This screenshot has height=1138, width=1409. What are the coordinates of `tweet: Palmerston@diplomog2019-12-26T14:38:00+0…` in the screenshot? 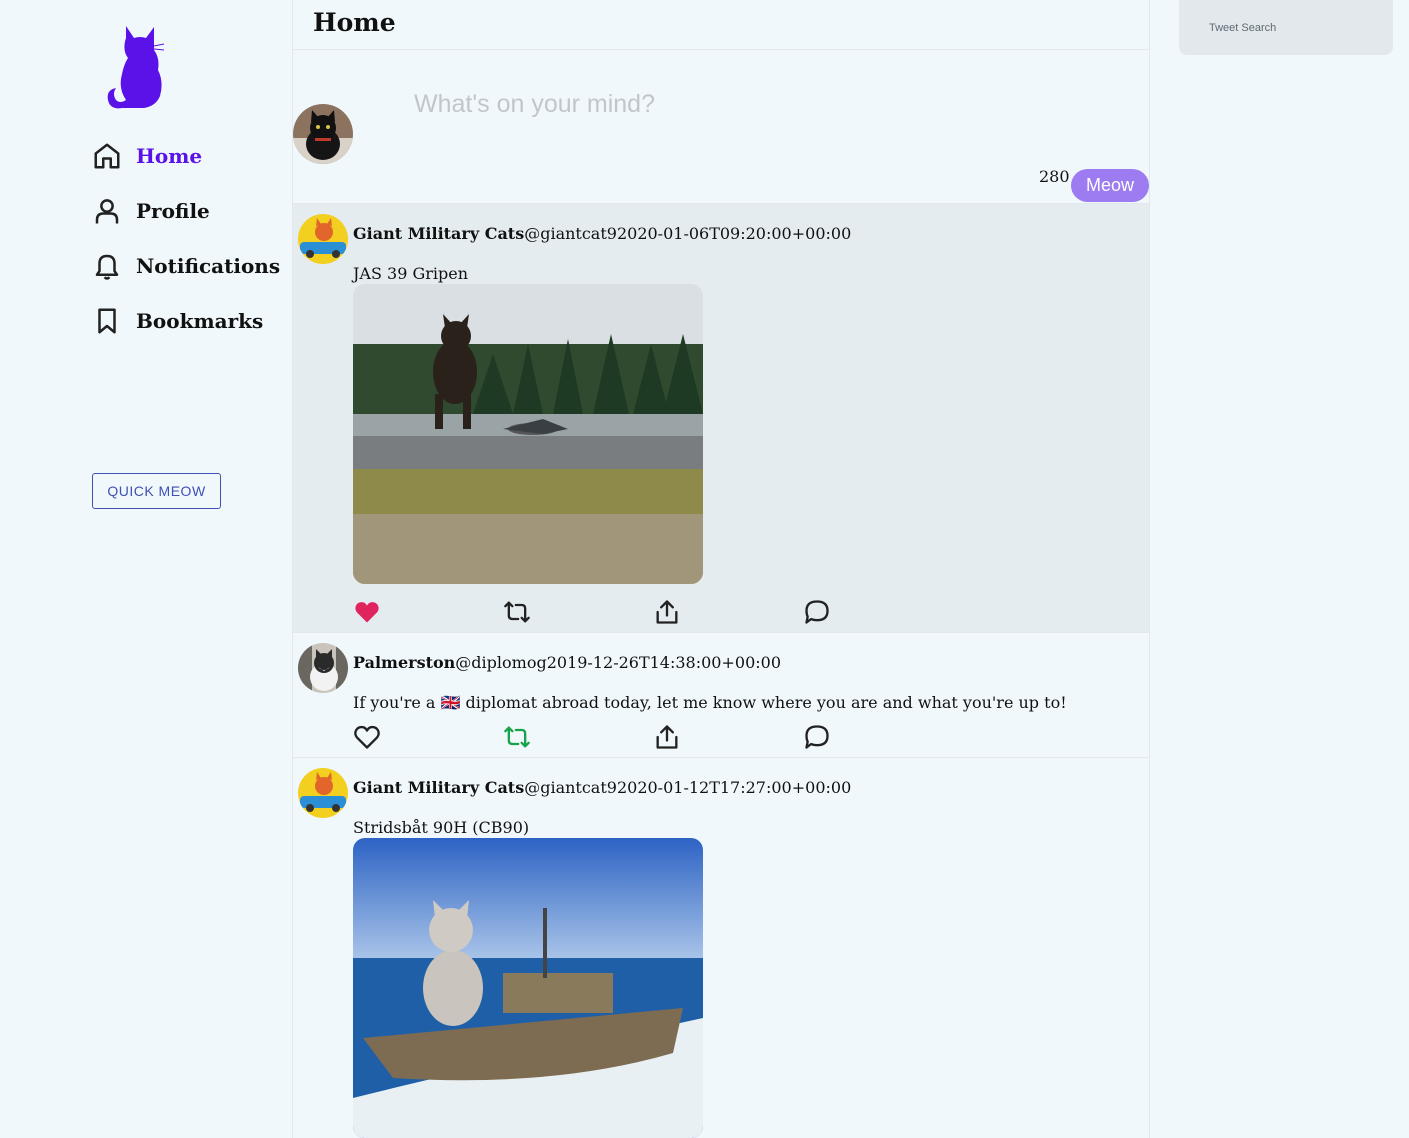 It's located at (721, 695).